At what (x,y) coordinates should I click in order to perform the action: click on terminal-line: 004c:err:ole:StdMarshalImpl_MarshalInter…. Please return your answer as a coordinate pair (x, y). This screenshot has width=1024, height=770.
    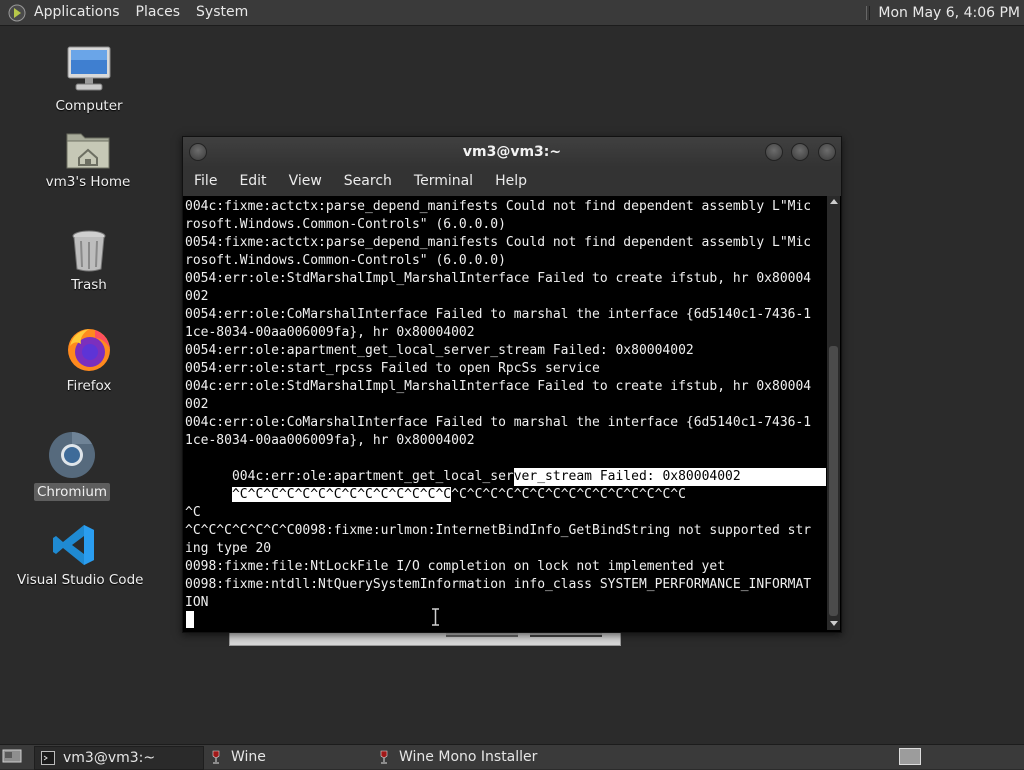
    Looking at the image, I should click on (498, 386).